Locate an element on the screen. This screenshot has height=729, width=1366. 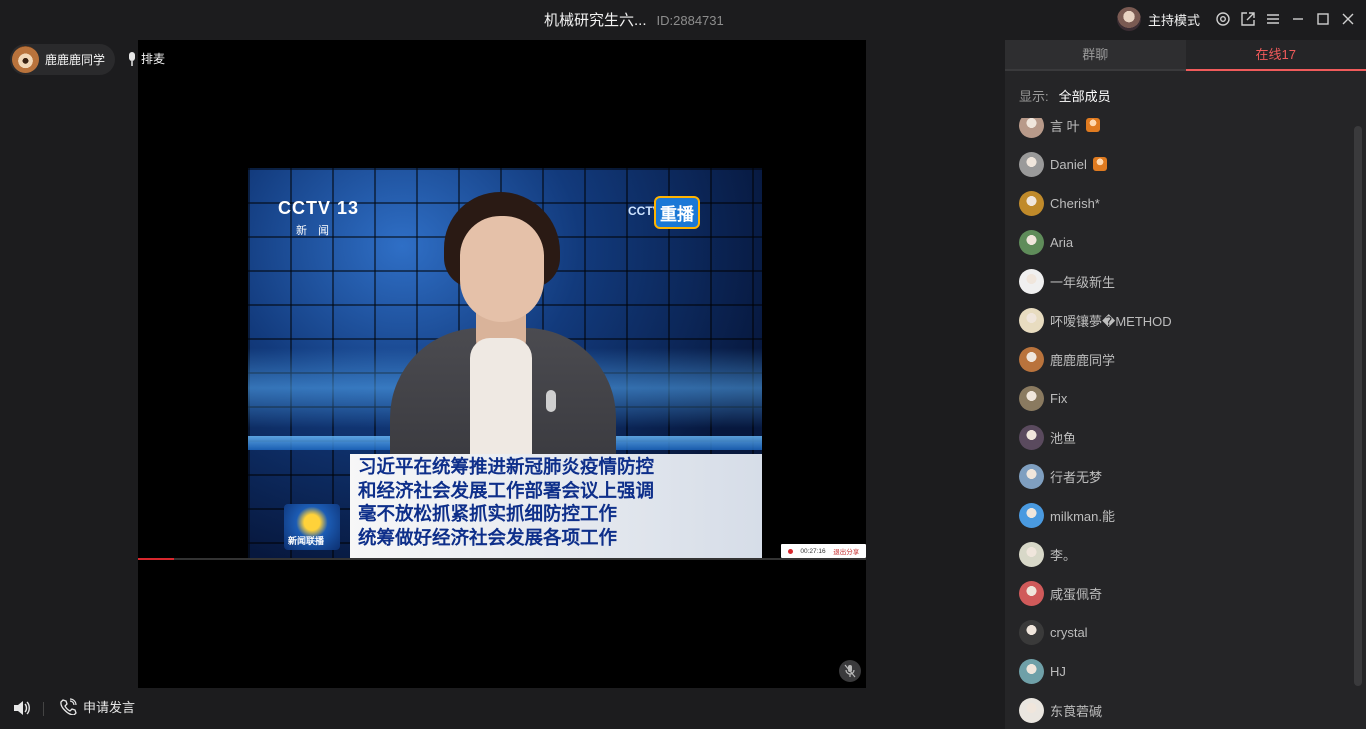
menu-icon is located at coordinates (1272, 19).